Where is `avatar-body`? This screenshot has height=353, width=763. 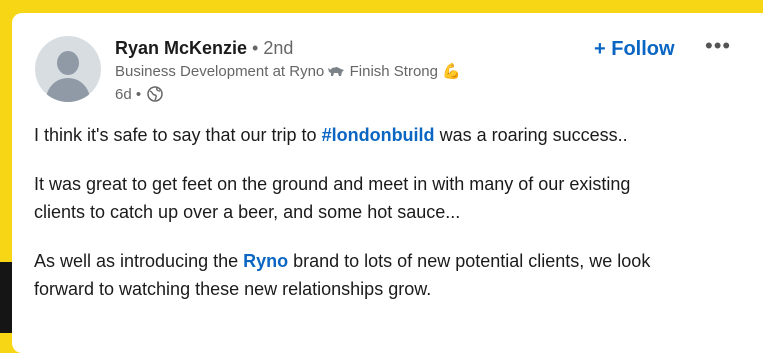 avatar-body is located at coordinates (68, 90).